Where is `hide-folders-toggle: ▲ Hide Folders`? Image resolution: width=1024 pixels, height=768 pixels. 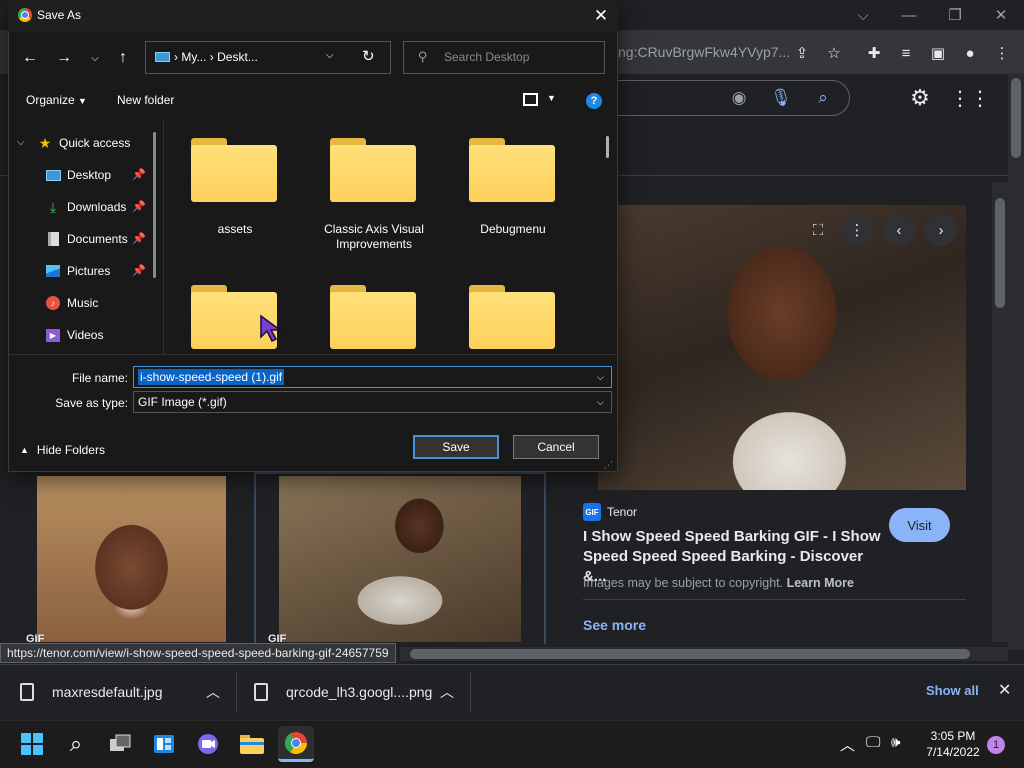 hide-folders-toggle: ▲ Hide Folders is located at coordinates (62, 450).